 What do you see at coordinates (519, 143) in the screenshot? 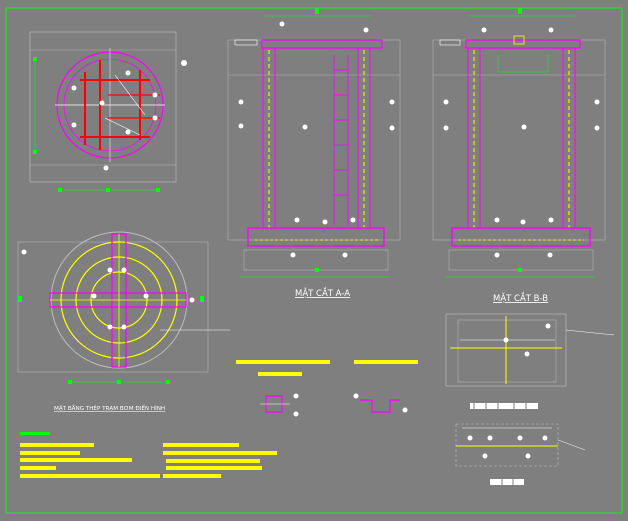
I see `section-bb-drawing` at bounding box center [519, 143].